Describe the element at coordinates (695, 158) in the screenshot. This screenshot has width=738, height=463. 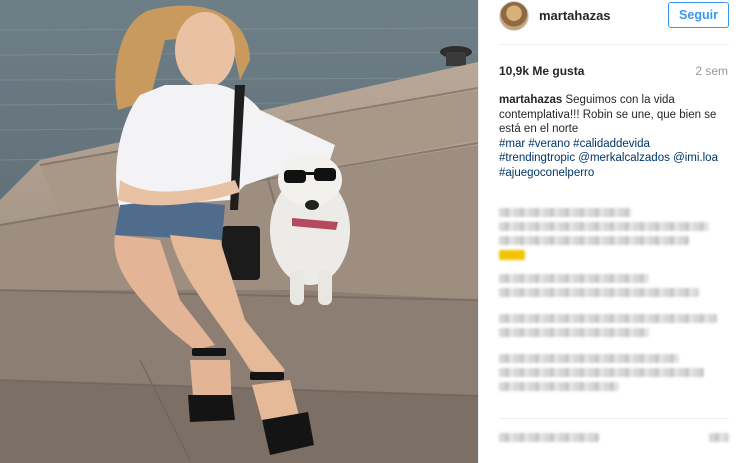
I see `mention: @imi.loa` at that location.